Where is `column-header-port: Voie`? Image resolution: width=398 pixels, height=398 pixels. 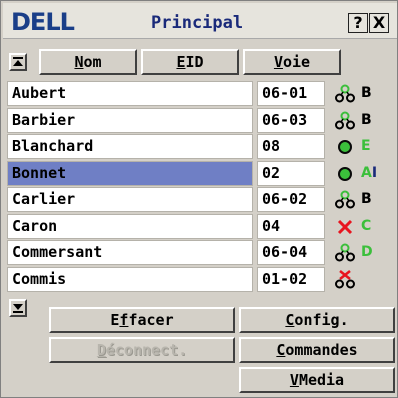
column-header-port: Voie is located at coordinates (292, 62).